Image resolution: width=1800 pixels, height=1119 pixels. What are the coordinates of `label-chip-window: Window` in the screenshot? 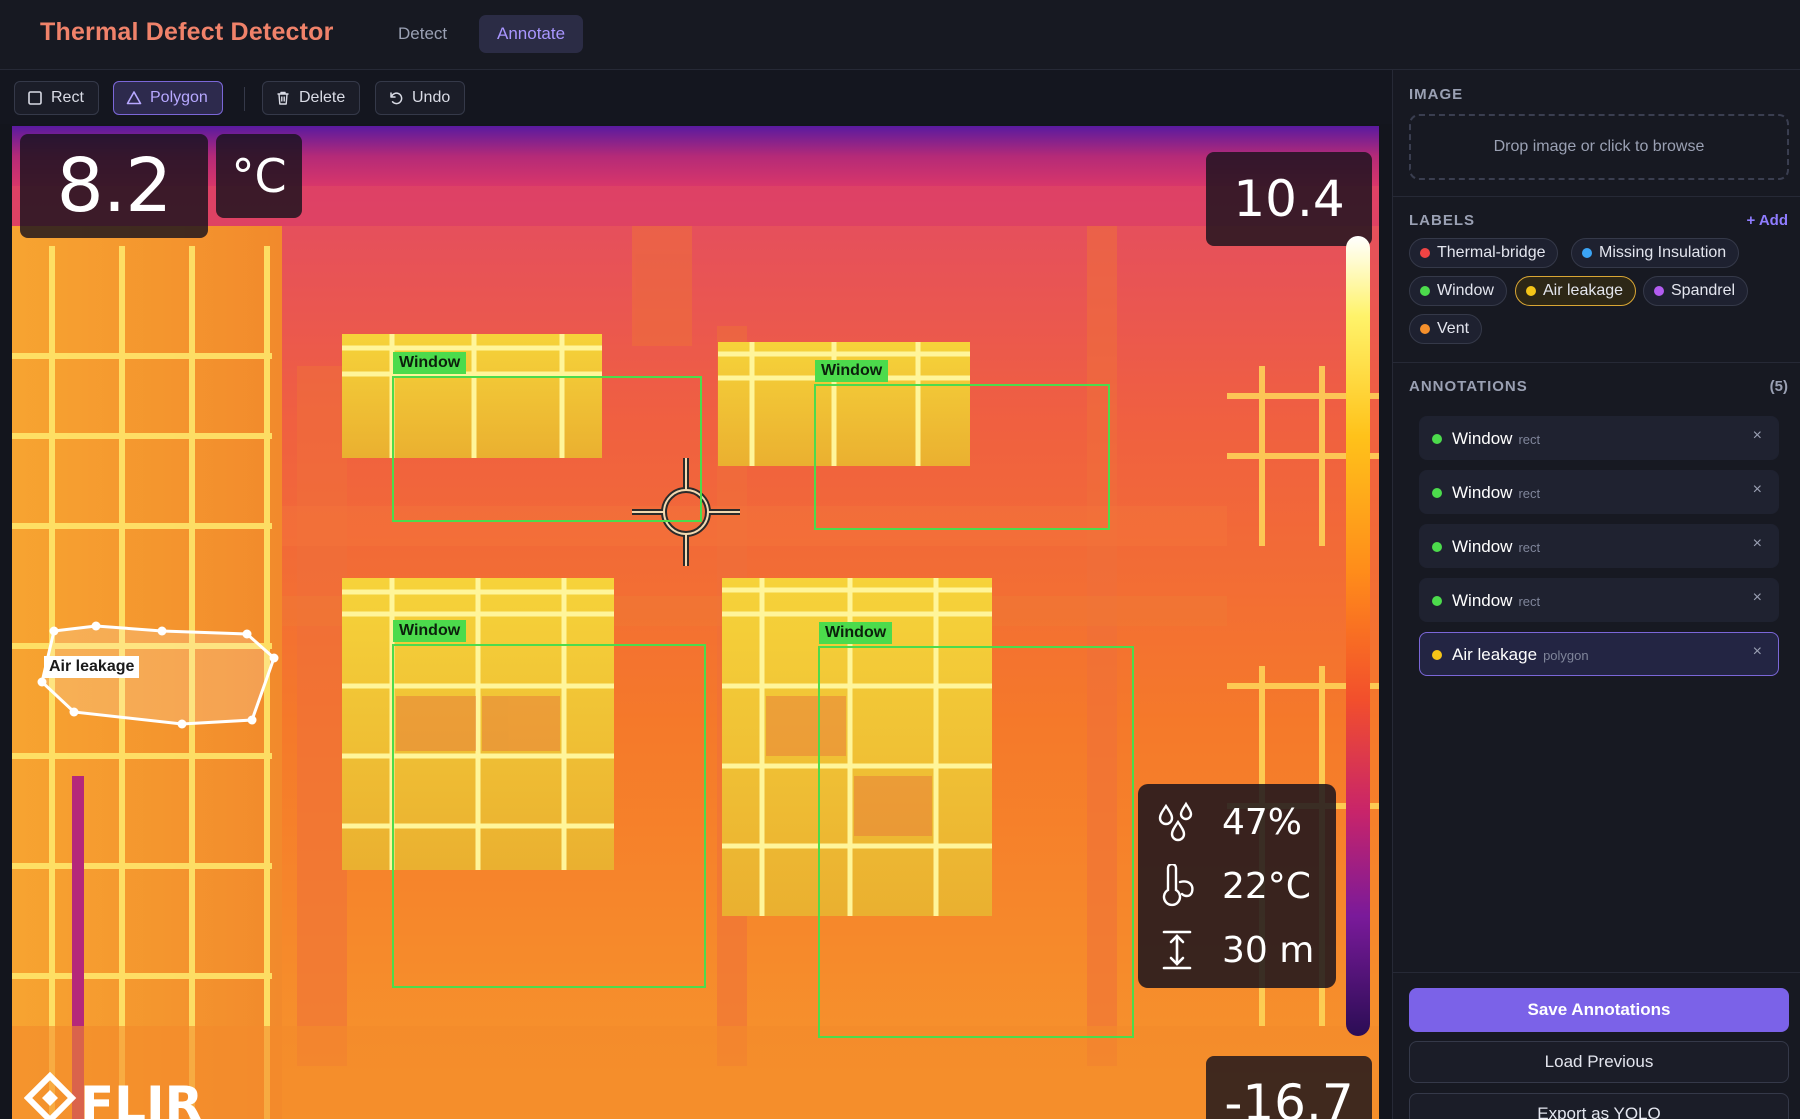 It's located at (1458, 291).